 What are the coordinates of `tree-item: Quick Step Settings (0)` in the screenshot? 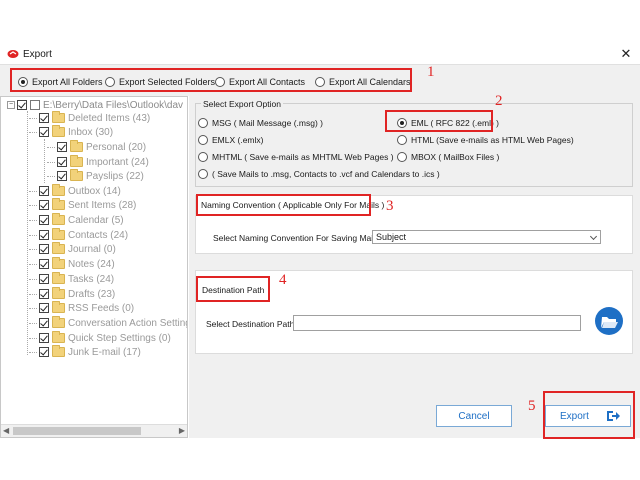 It's located at (100, 338).